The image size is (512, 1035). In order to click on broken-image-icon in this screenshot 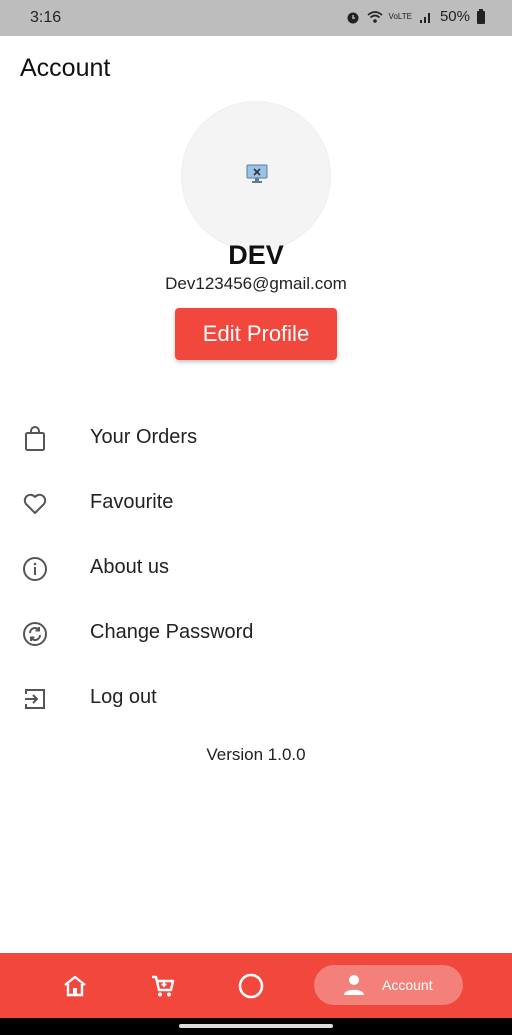, I will do `click(257, 173)`.